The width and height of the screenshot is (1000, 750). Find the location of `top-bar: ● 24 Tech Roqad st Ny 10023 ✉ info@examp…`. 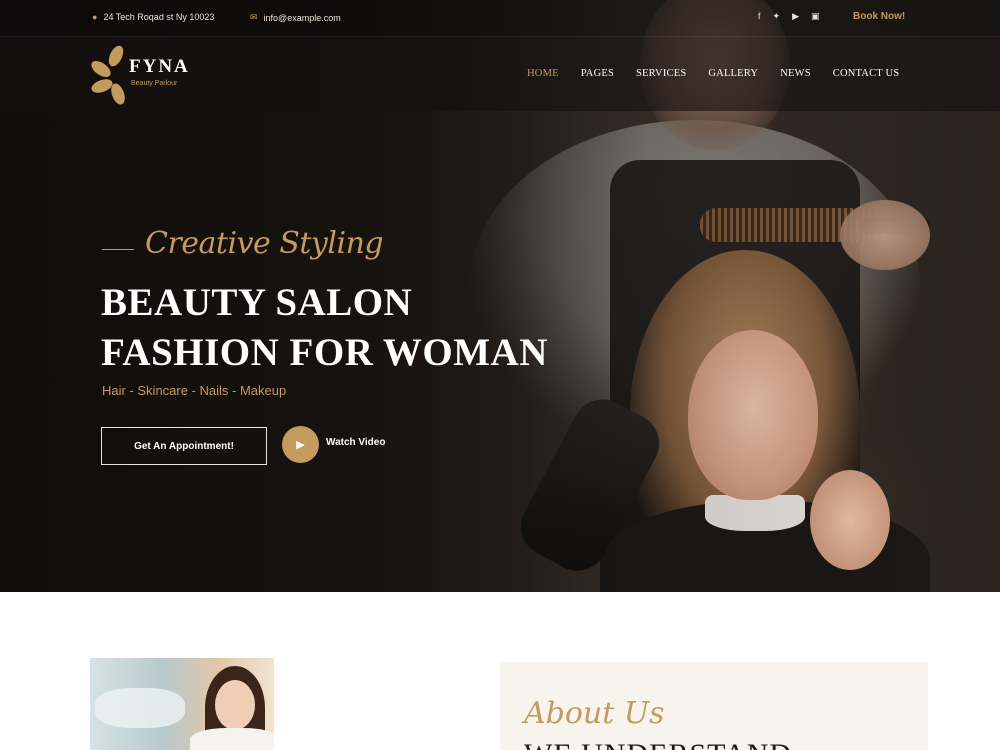

top-bar: ● 24 Tech Roqad st Ny 10023 ✉ info@examp… is located at coordinates (500, 18).